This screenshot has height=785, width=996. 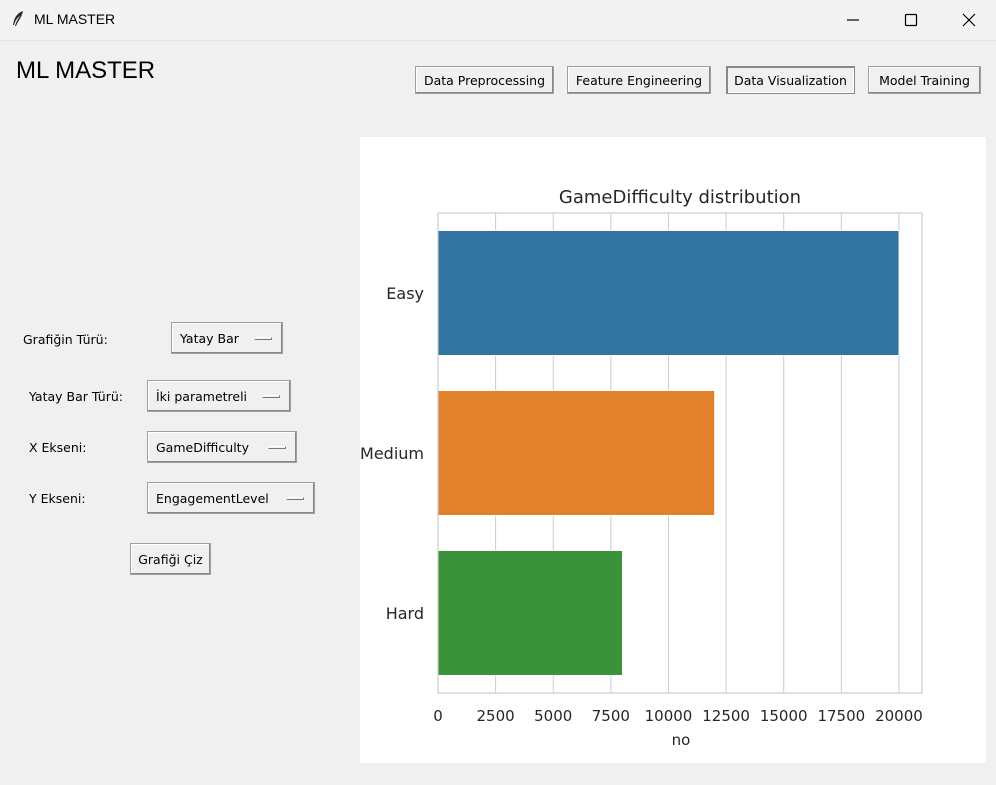 What do you see at coordinates (899, 716) in the screenshot?
I see `x-tick-label: 20000` at bounding box center [899, 716].